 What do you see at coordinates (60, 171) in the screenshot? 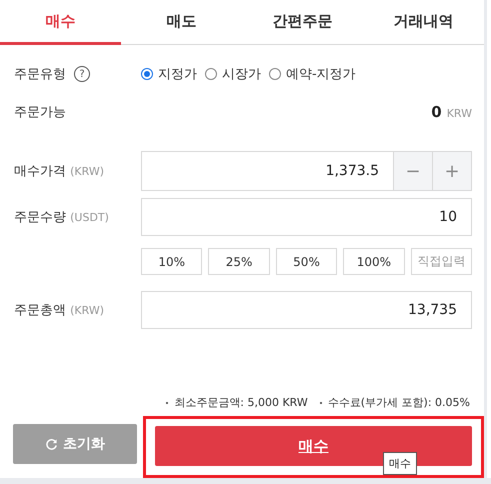
I see `price-label: 매수가격 (KRW)` at bounding box center [60, 171].